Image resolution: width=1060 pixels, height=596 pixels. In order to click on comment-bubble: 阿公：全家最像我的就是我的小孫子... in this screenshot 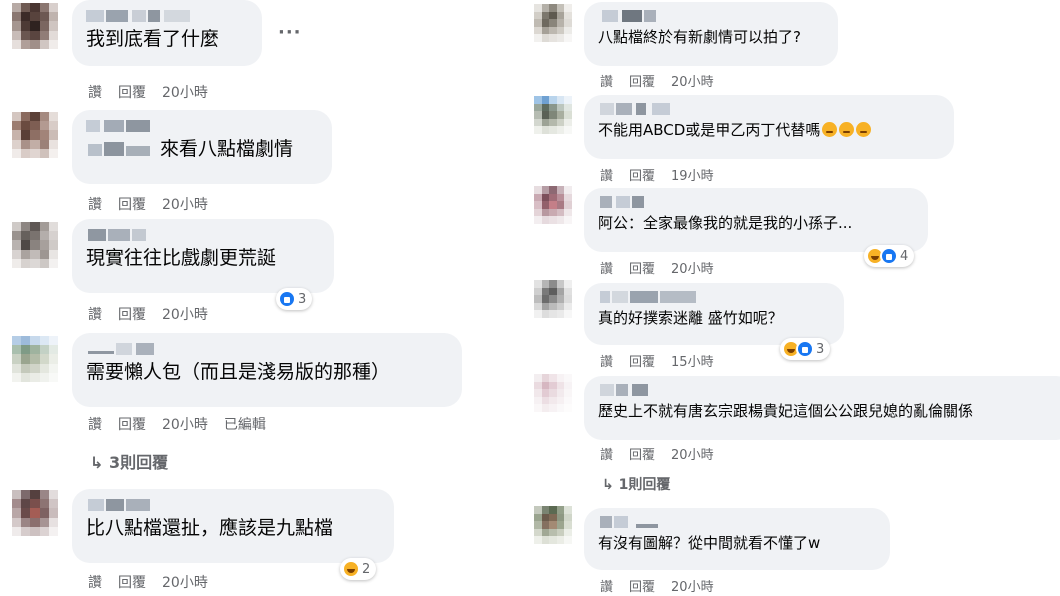, I will do `click(756, 220)`.